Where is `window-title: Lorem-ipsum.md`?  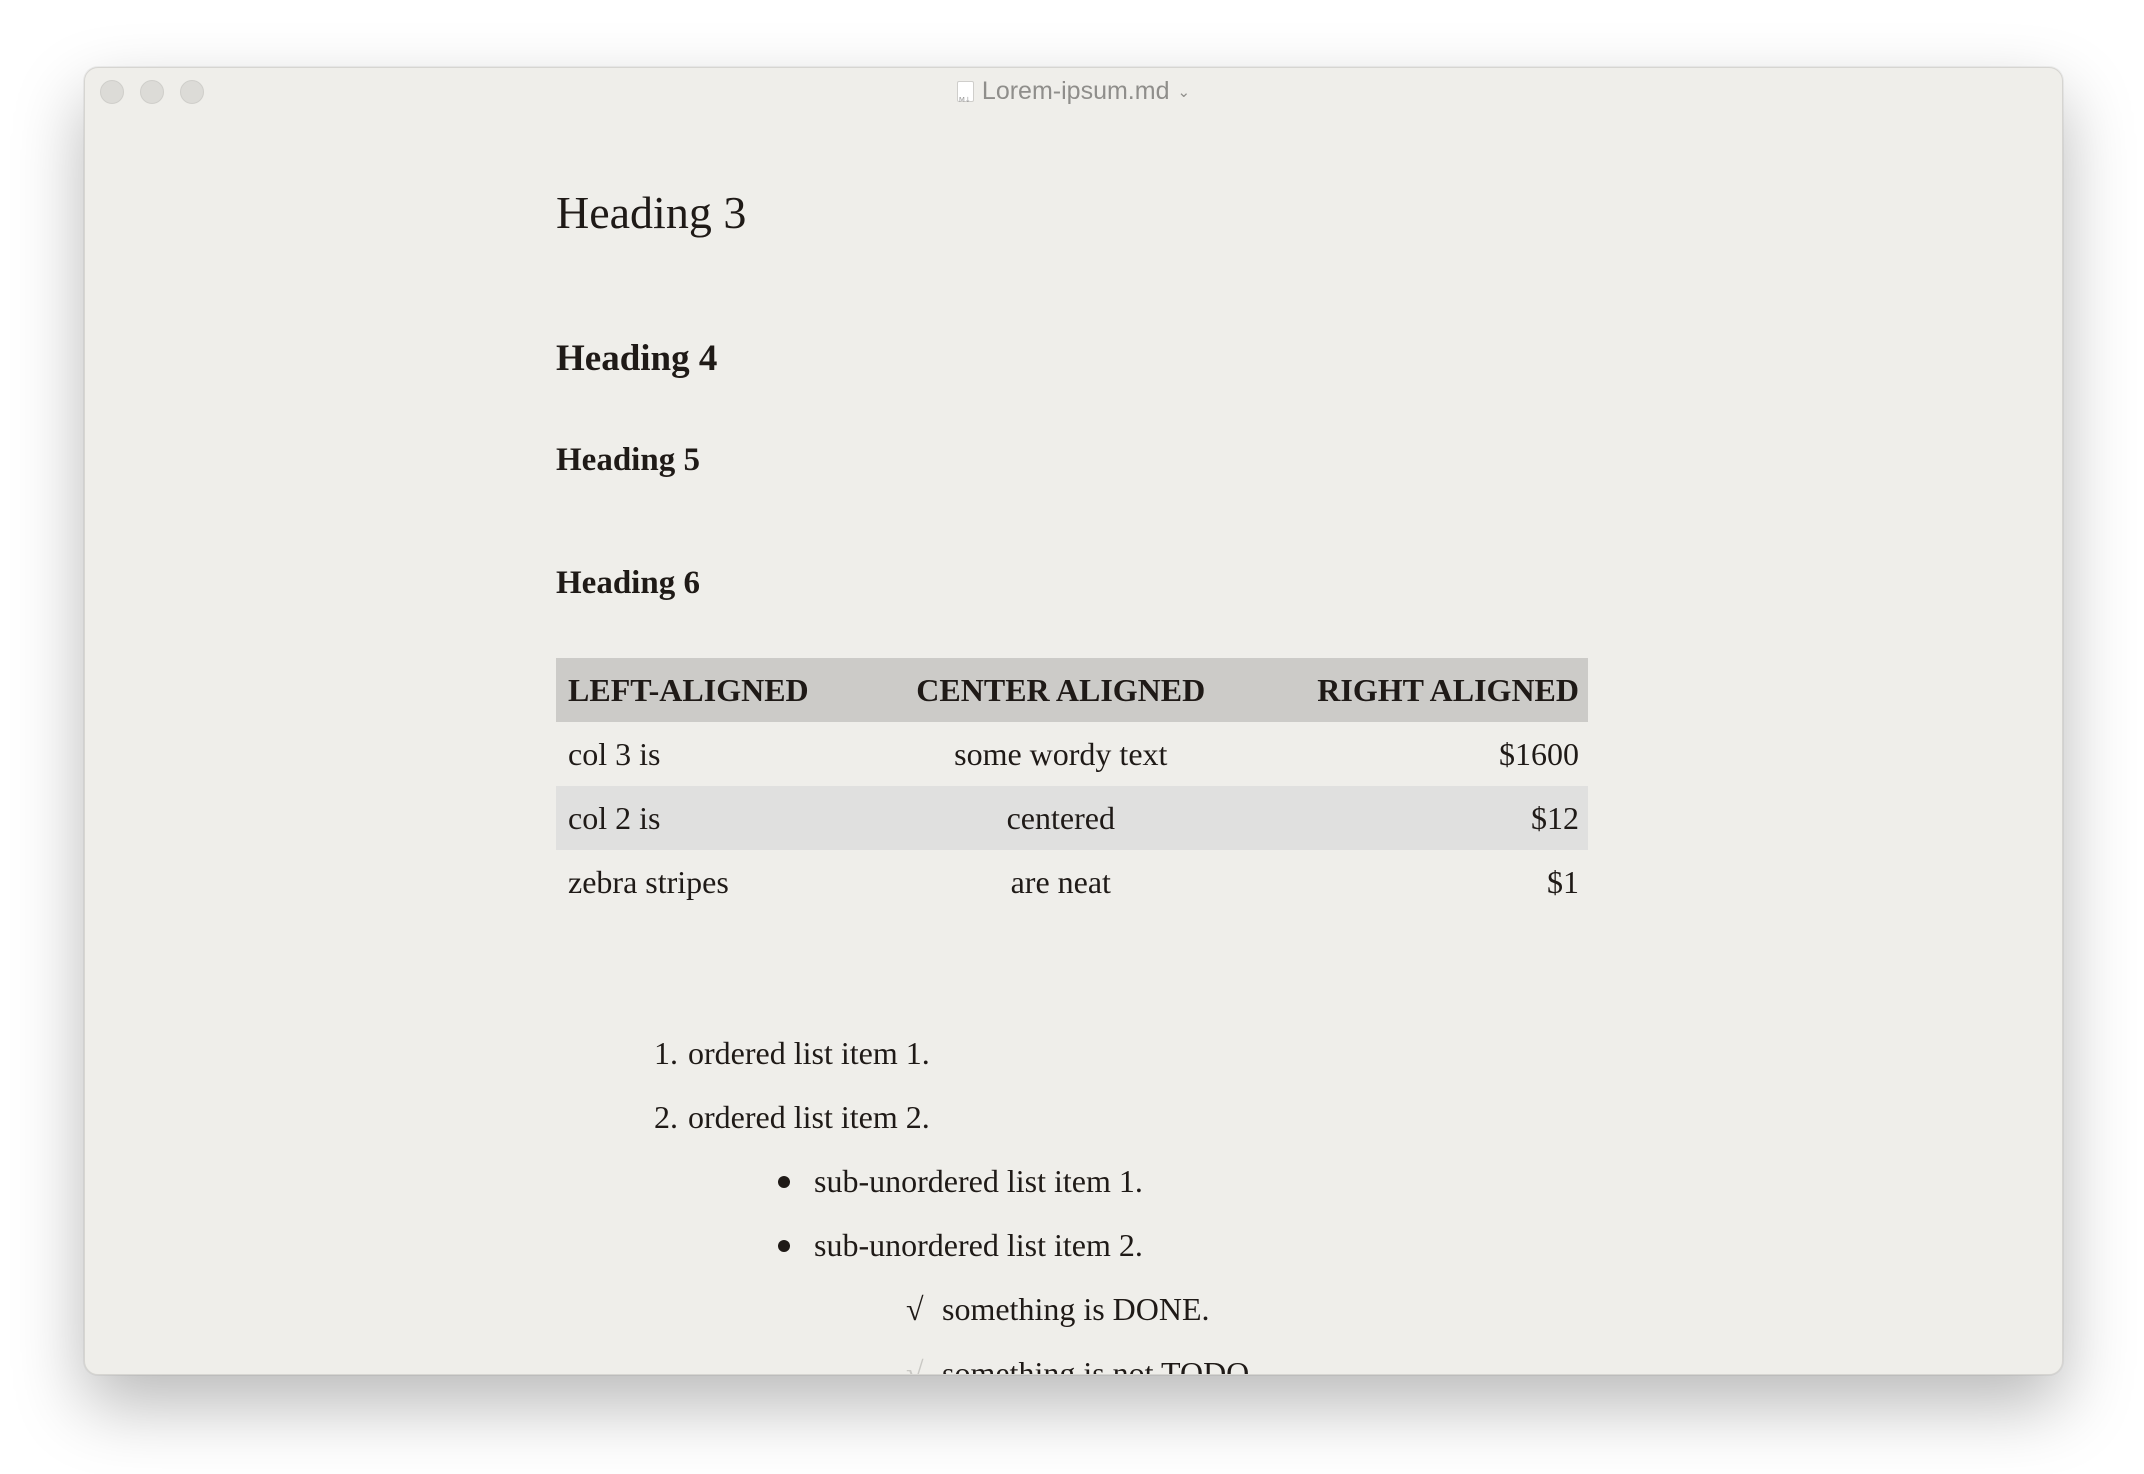
window-title: Lorem-ipsum.md is located at coordinates (1075, 91).